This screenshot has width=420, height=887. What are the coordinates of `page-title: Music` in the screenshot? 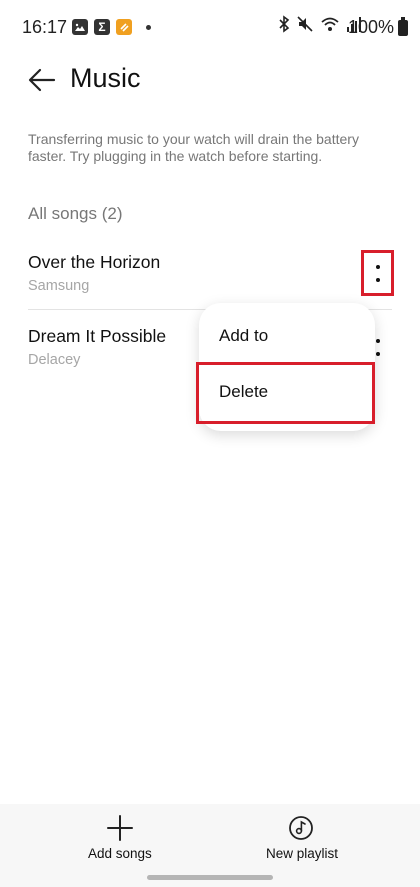 It's located at (105, 78).